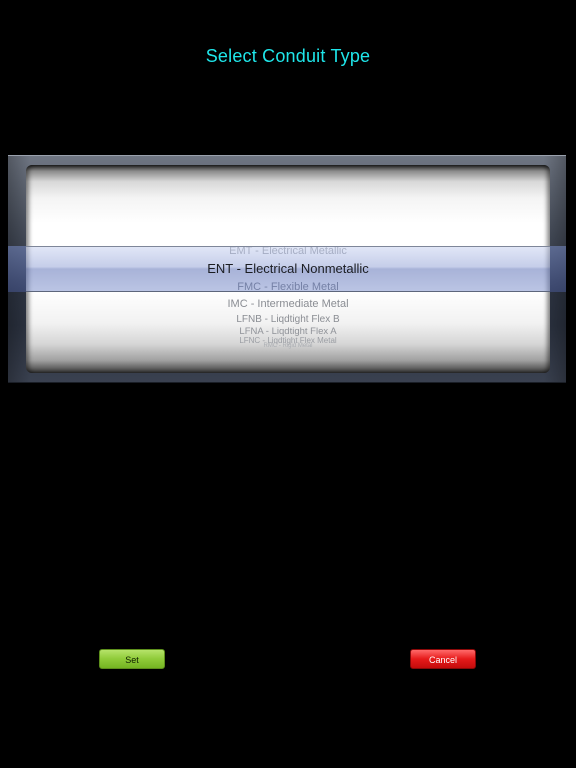 This screenshot has height=768, width=576. I want to click on picker-item-rmc: RMC - Rigid Metal, so click(288, 346).